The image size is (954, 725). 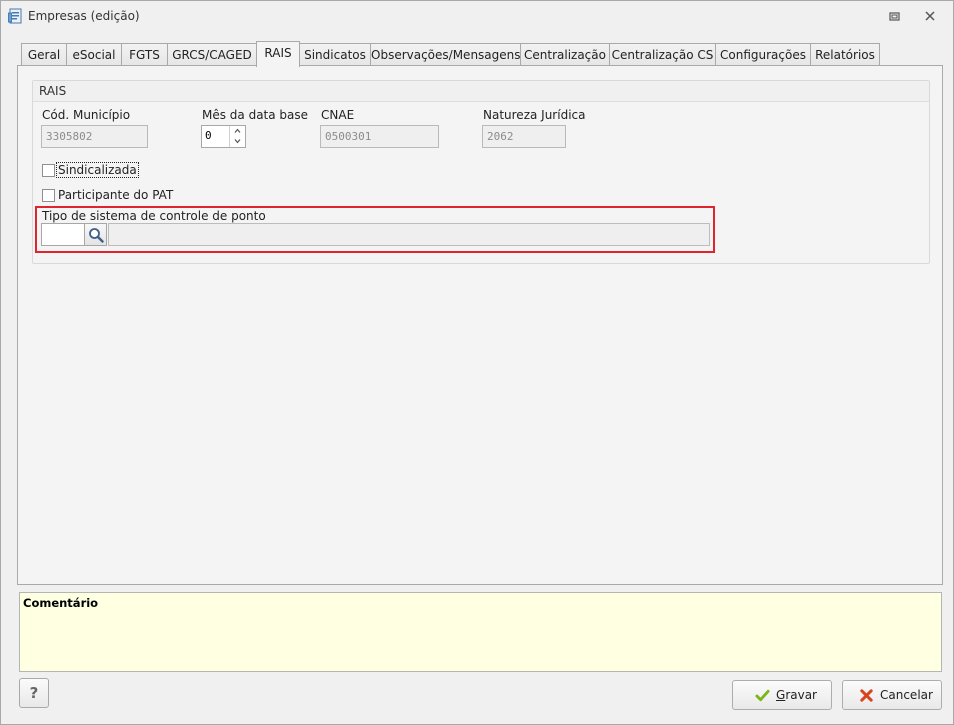 I want to click on cancel-button: Cancelar, so click(x=892, y=695).